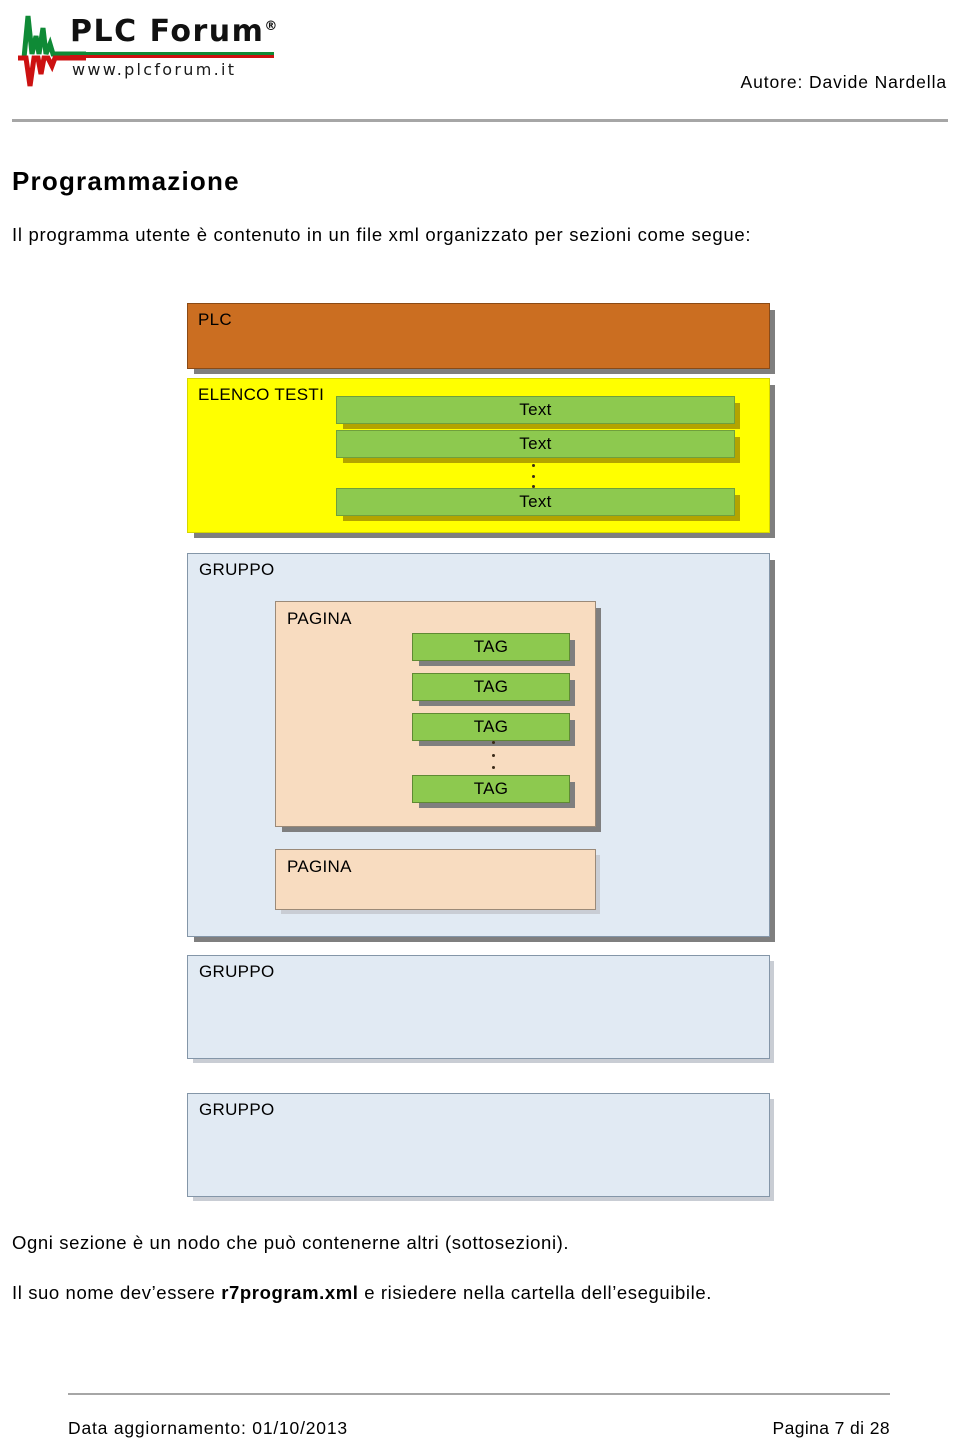 The height and width of the screenshot is (1451, 960). What do you see at coordinates (478, 1145) in the screenshot?
I see `diagram-node-gruppo-3: GRUPPO` at bounding box center [478, 1145].